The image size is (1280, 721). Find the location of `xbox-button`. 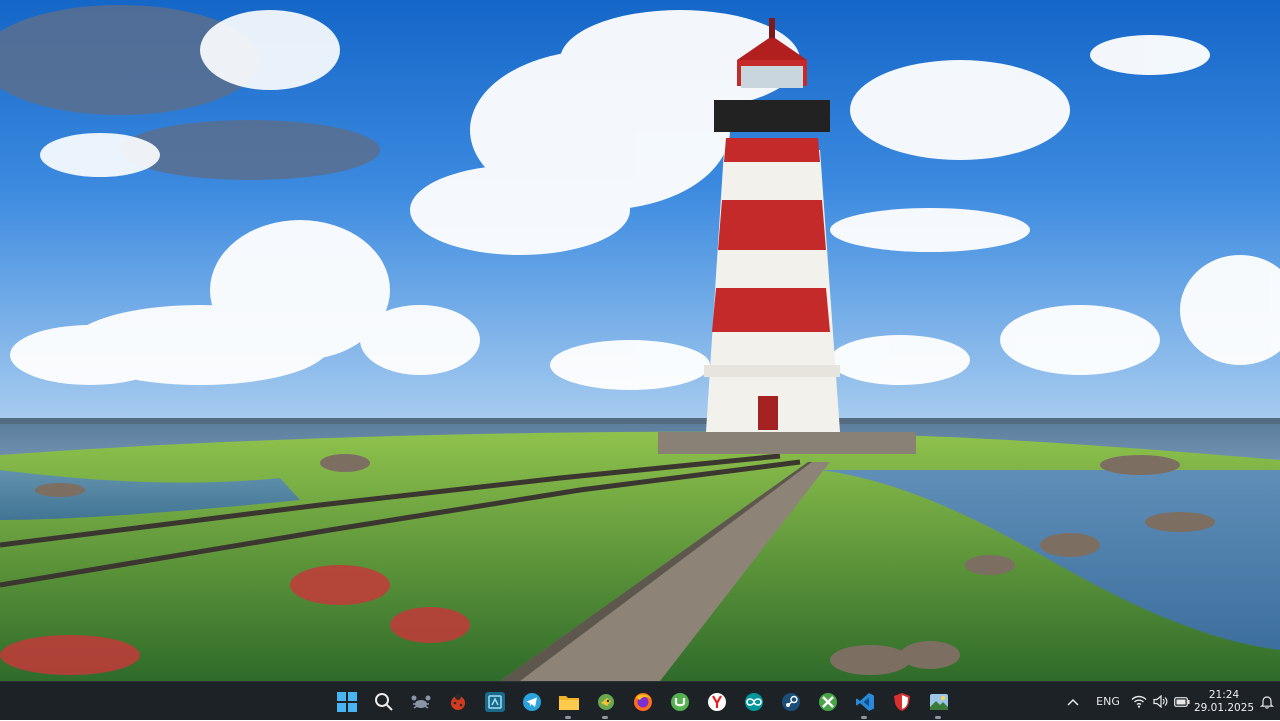

xbox-button is located at coordinates (827, 701).